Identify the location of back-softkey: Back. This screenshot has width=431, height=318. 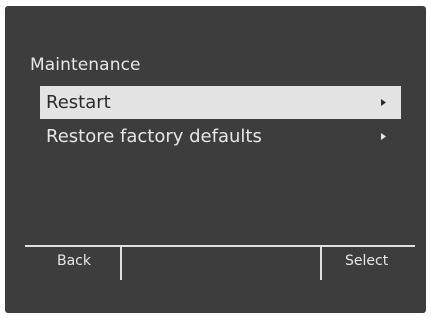
(74, 261).